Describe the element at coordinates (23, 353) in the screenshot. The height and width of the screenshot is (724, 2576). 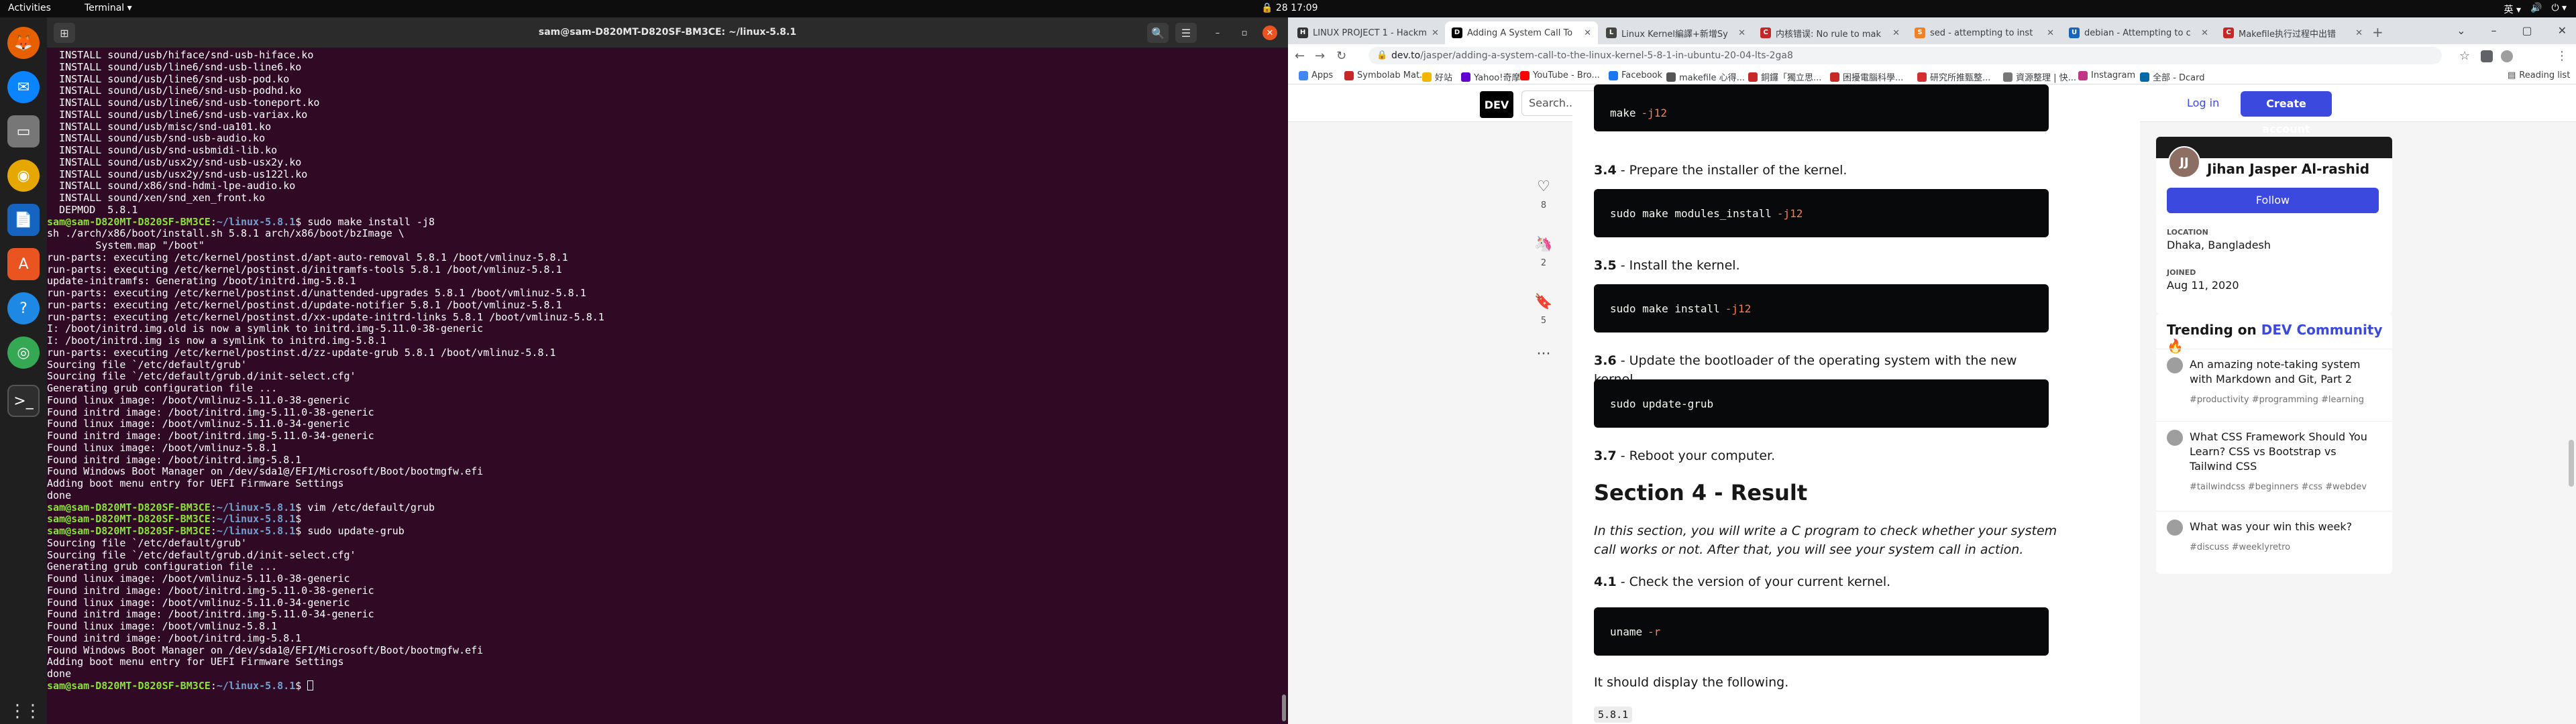
I see `chrome-icon: ◎` at that location.